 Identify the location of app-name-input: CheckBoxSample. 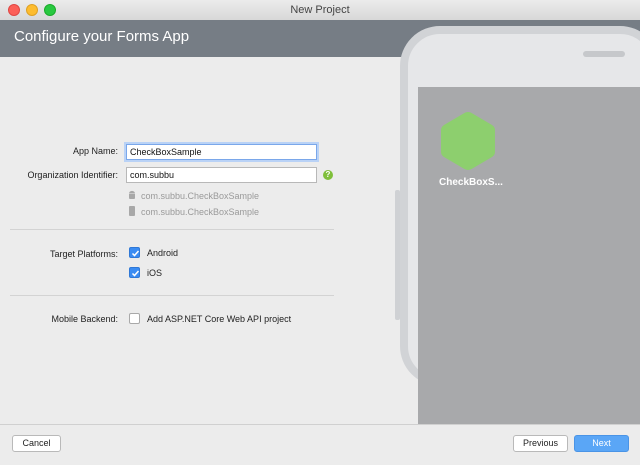
(221, 152).